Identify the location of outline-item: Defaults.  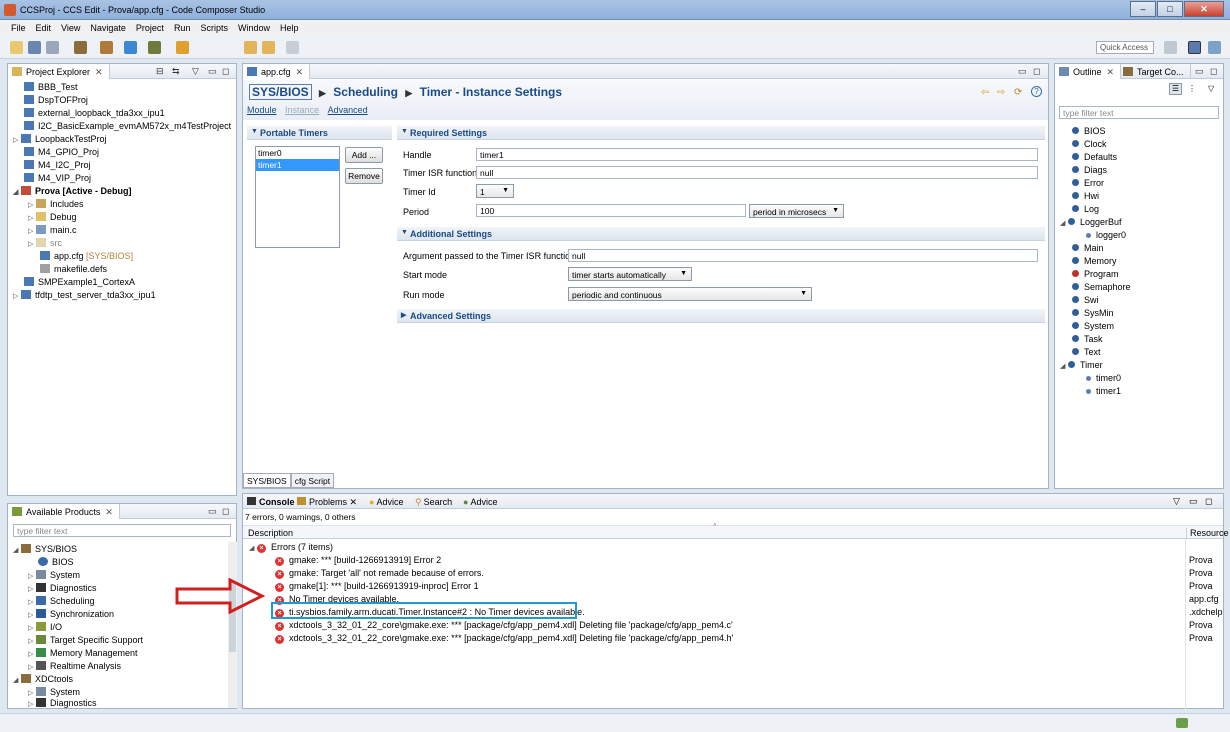
(1094, 158).